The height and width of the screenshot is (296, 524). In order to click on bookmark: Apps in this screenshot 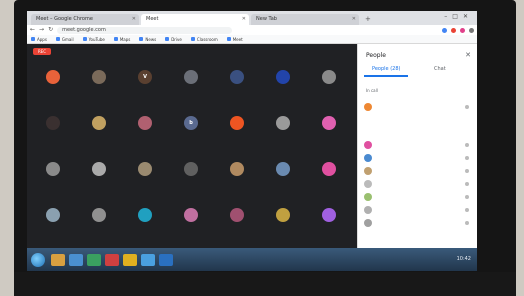, I will do `click(39, 39)`.